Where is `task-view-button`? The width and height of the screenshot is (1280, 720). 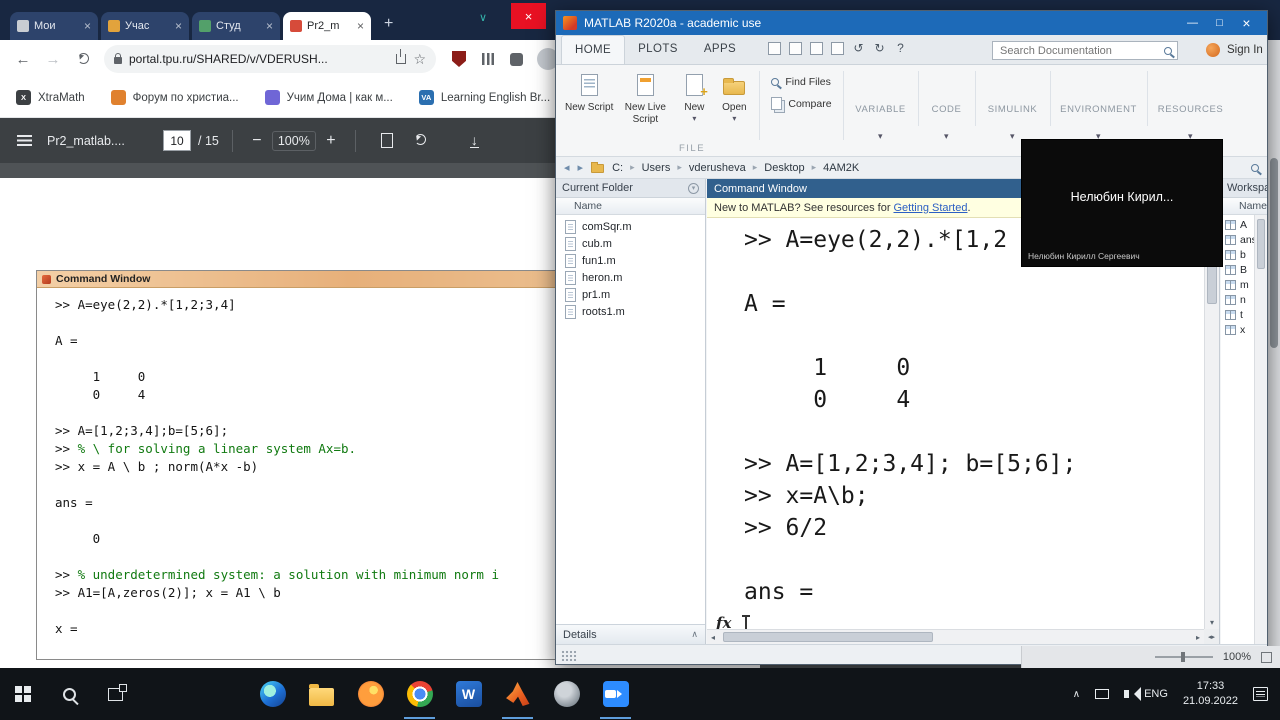 task-view-button is located at coordinates (115, 694).